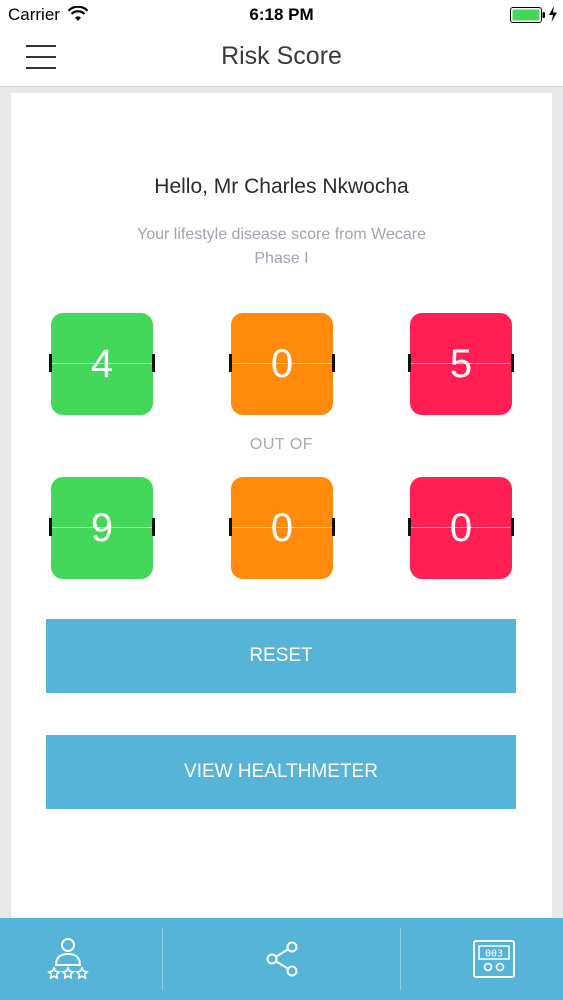 The width and height of the screenshot is (563, 1000). I want to click on score-digit-1: 4, so click(102, 364).